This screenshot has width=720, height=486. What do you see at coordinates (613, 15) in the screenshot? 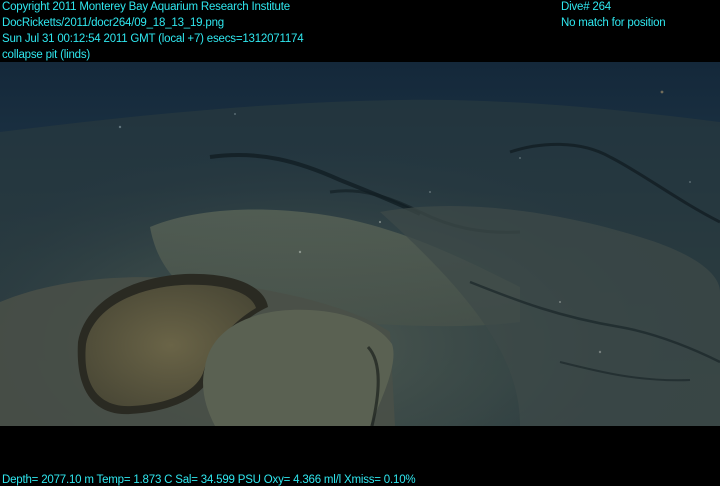
I see `header-right-text-block: Dive# 264 No match for position` at bounding box center [613, 15].